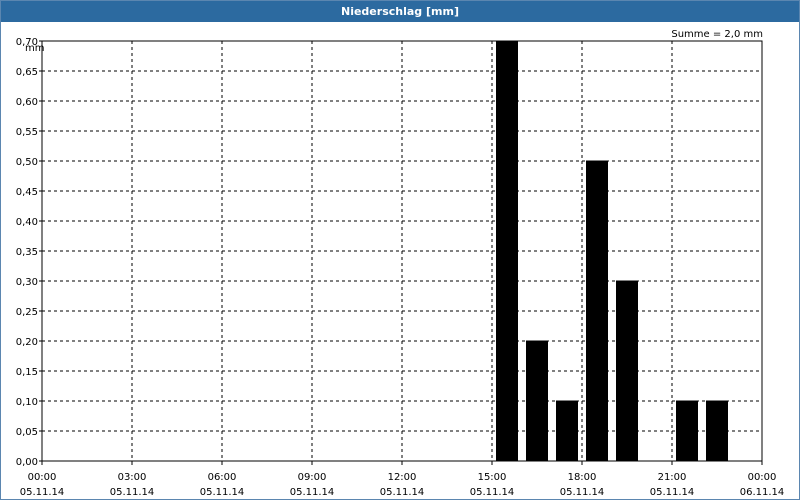 The image size is (800, 500). What do you see at coordinates (34, 48) in the screenshot?
I see `y-axis-label: mm` at bounding box center [34, 48].